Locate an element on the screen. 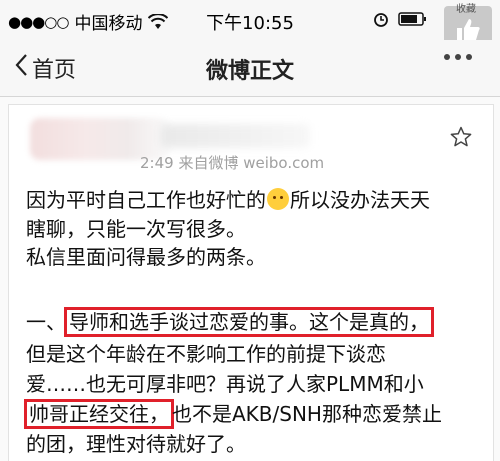  post-line-1: 因为平时自己工作也好忙的 所以没办法天天 is located at coordinates (228, 200).